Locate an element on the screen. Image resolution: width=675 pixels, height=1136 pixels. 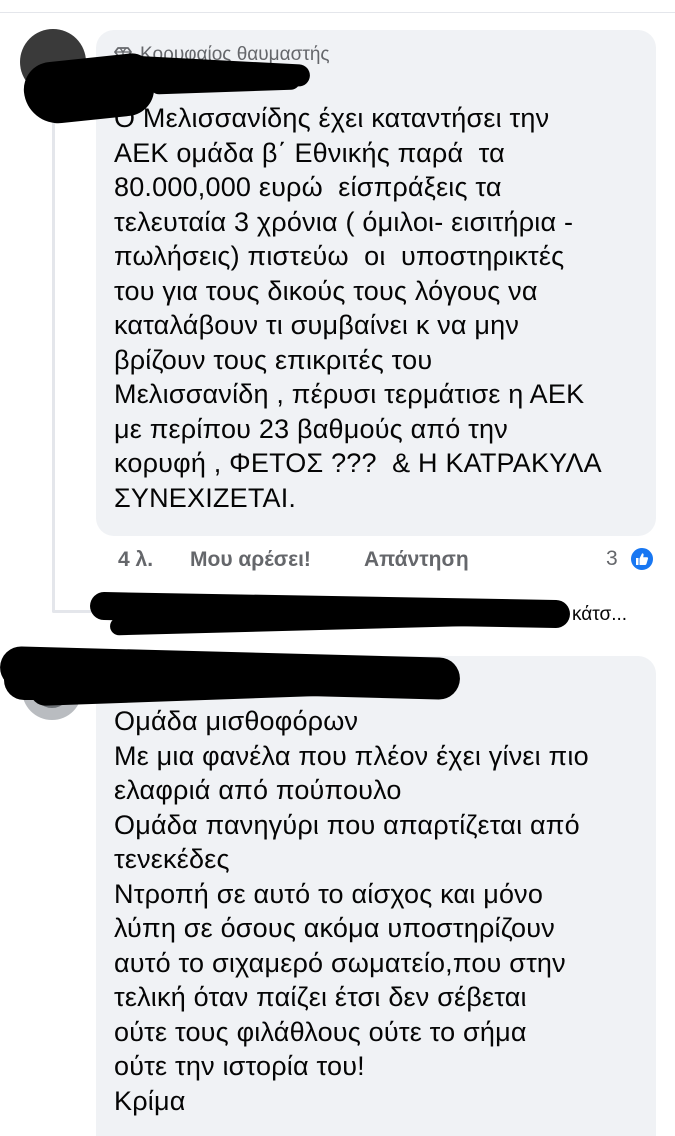
reaction-count: 3 is located at coordinates (612, 559).